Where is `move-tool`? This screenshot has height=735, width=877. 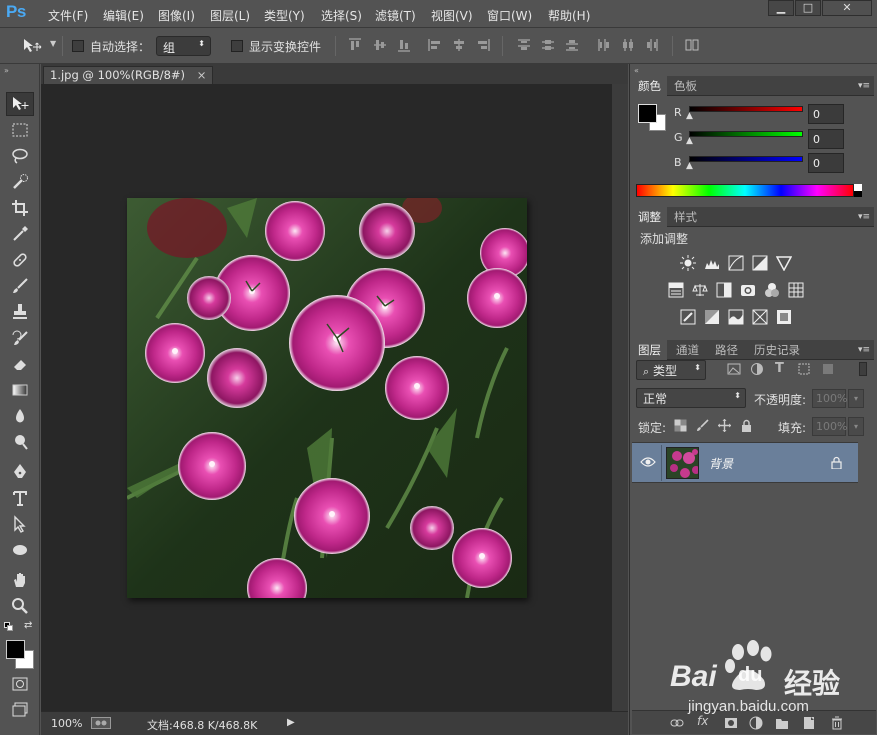 move-tool is located at coordinates (20, 104).